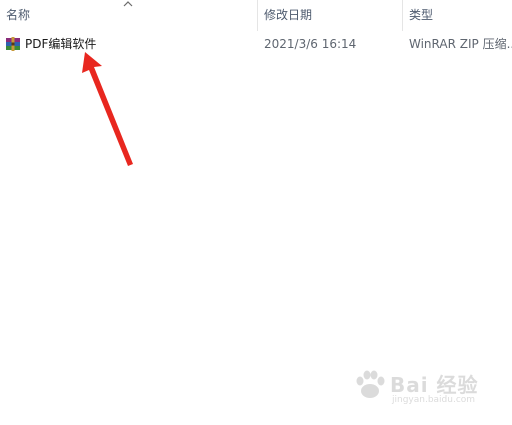 The width and height of the screenshot is (512, 425). What do you see at coordinates (107, 109) in the screenshot?
I see `annotation-arrow-icon` at bounding box center [107, 109].